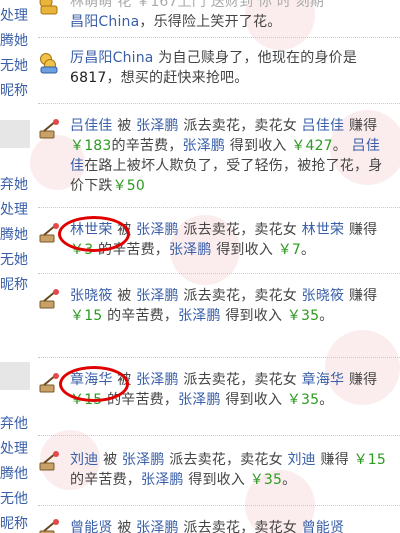 The image size is (400, 533). What do you see at coordinates (215, 519) in the screenshot?
I see `feed-item: 曾能贤 被 张泽鹏 派去卖花，卖花女 曾能贤` at bounding box center [215, 519].